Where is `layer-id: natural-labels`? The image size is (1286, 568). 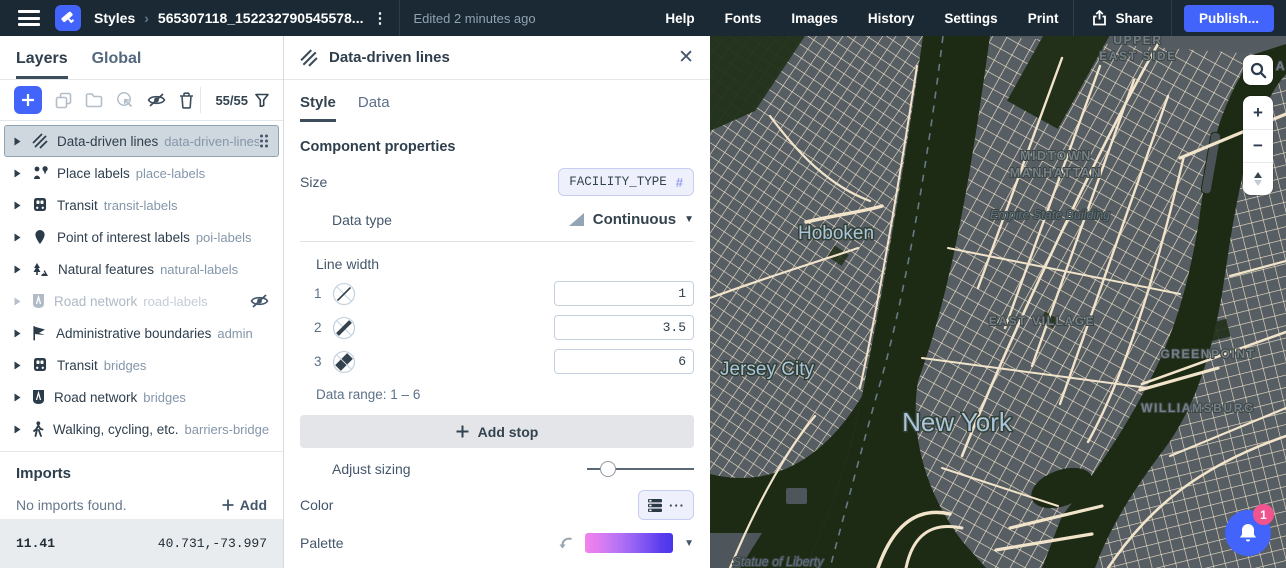
layer-id: natural-labels is located at coordinates (199, 269).